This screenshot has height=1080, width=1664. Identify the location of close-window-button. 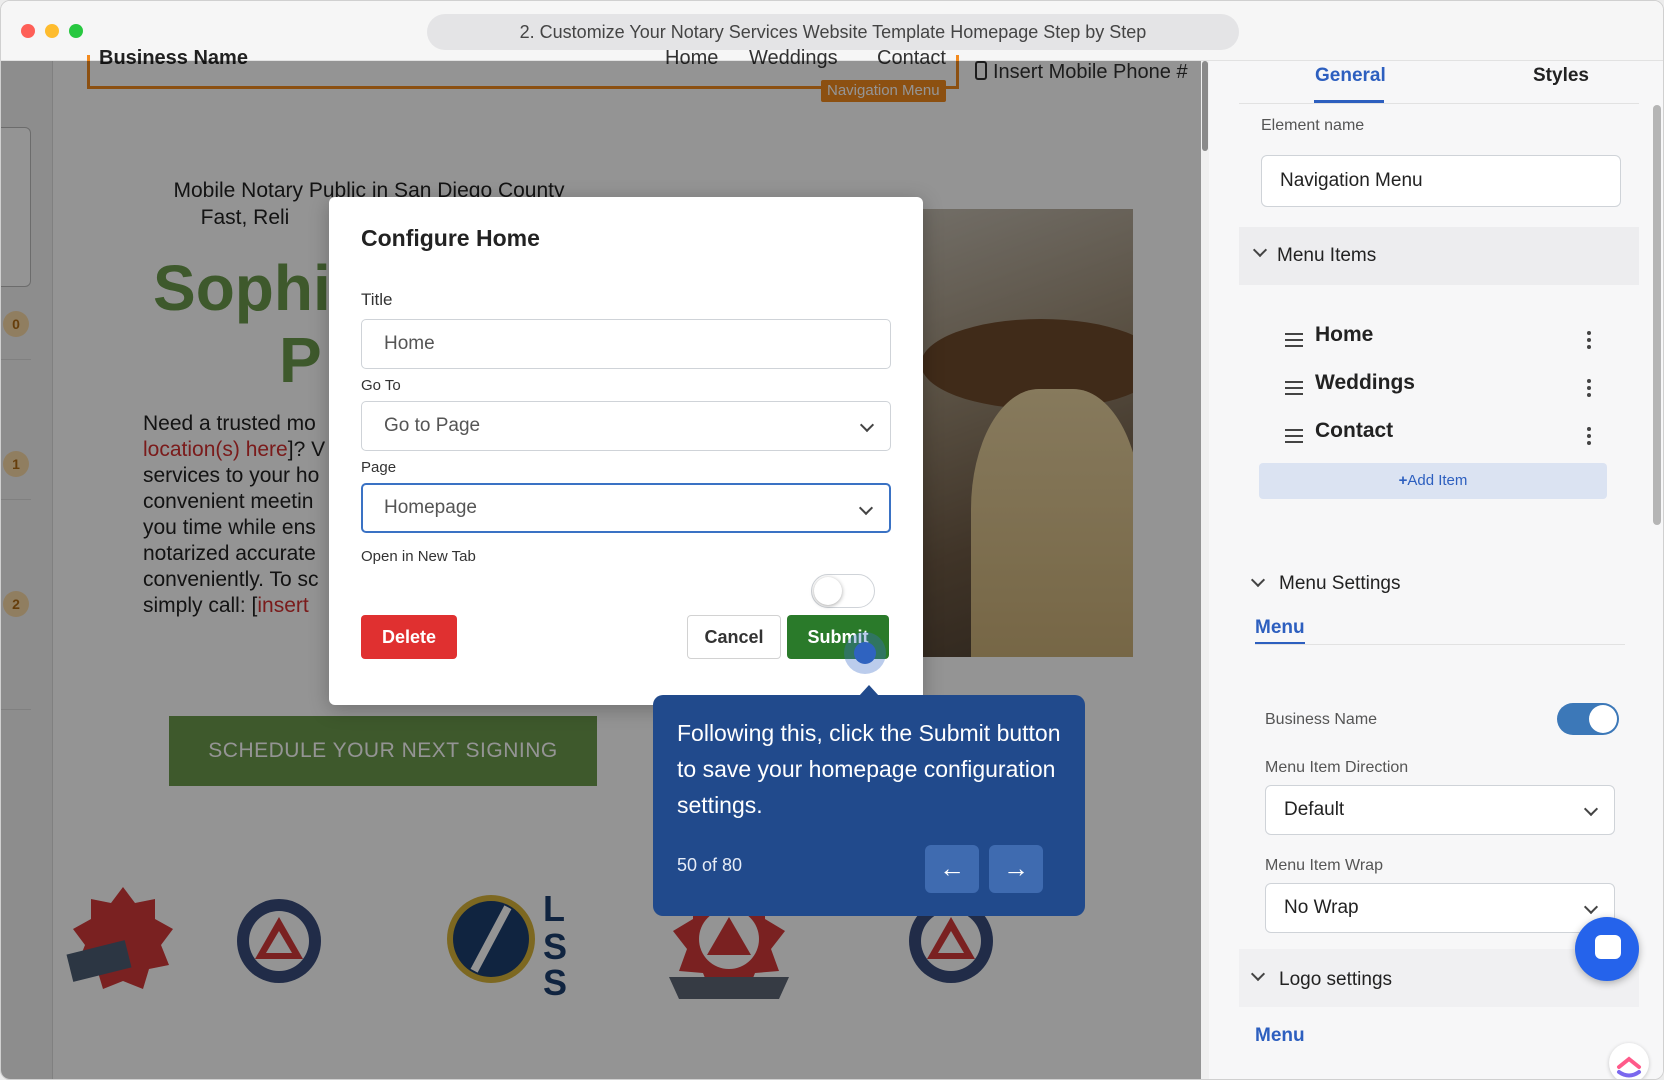
(28, 31).